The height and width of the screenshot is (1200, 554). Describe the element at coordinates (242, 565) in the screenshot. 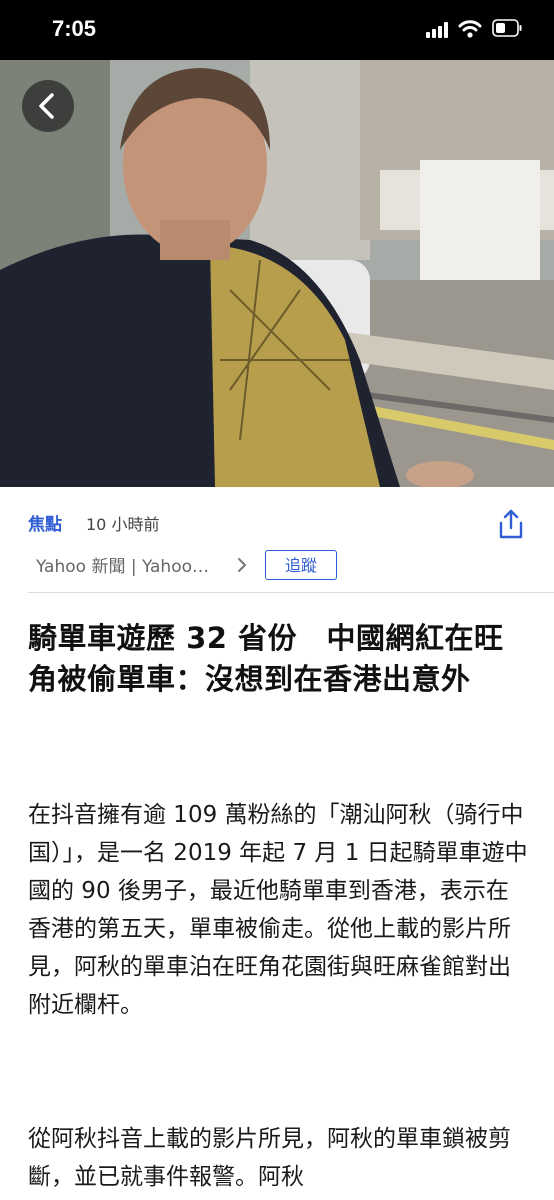

I see `chevron-right-icon` at that location.